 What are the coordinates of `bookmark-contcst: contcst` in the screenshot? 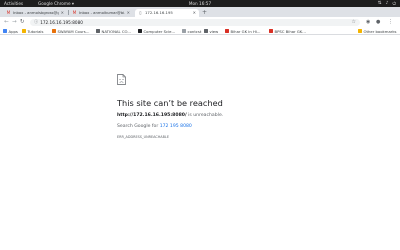 It's located at (191, 31).